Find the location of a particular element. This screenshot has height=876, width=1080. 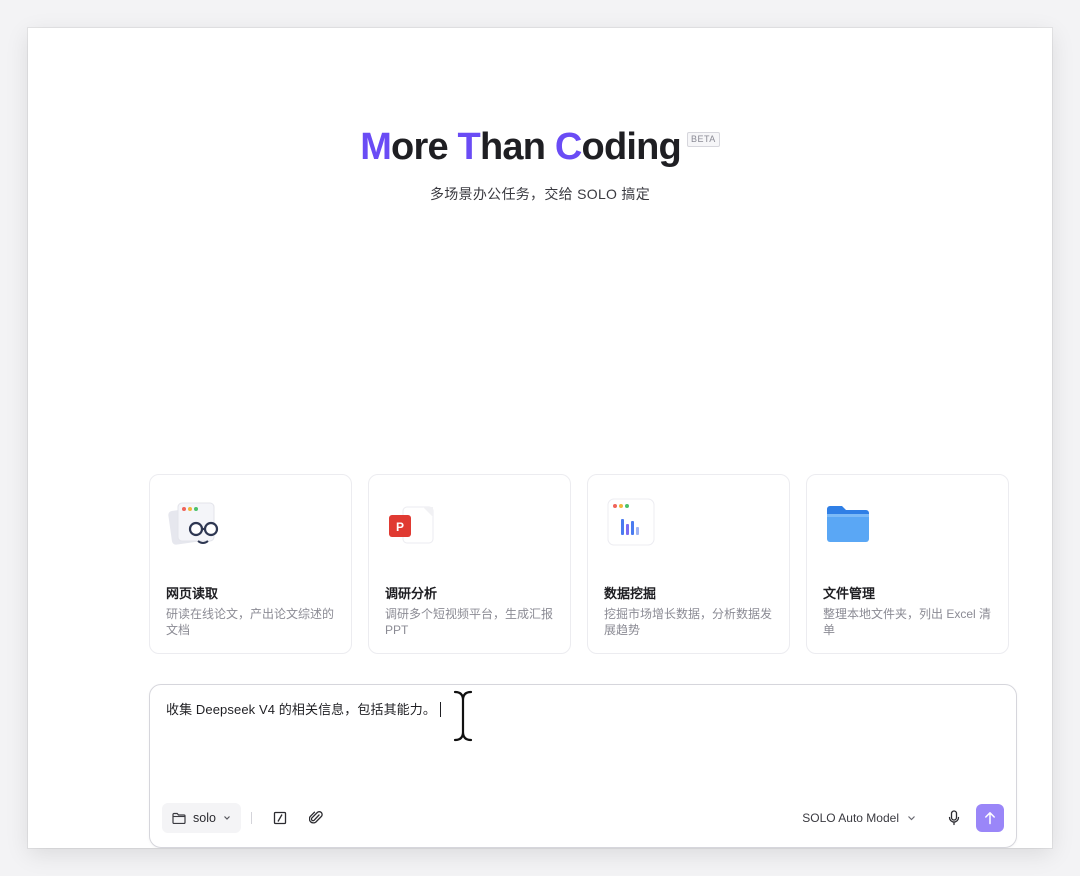

voice-input-button is located at coordinates (954, 818).